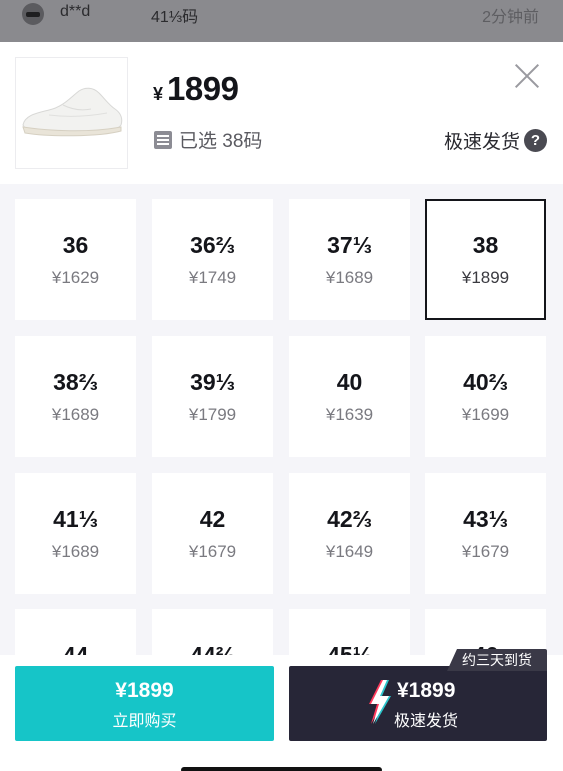 Image resolution: width=563 pixels, height=771 pixels. What do you see at coordinates (212, 533) in the screenshot?
I see `size-option: 42 ¥1679` at bounding box center [212, 533].